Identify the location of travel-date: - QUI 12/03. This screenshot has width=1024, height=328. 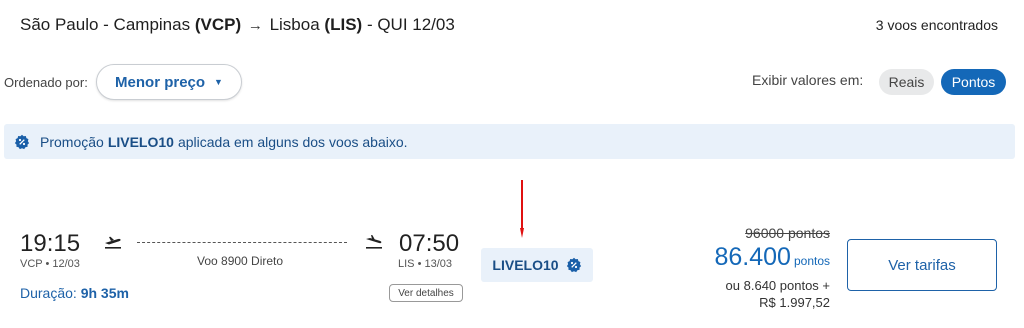
(410, 24).